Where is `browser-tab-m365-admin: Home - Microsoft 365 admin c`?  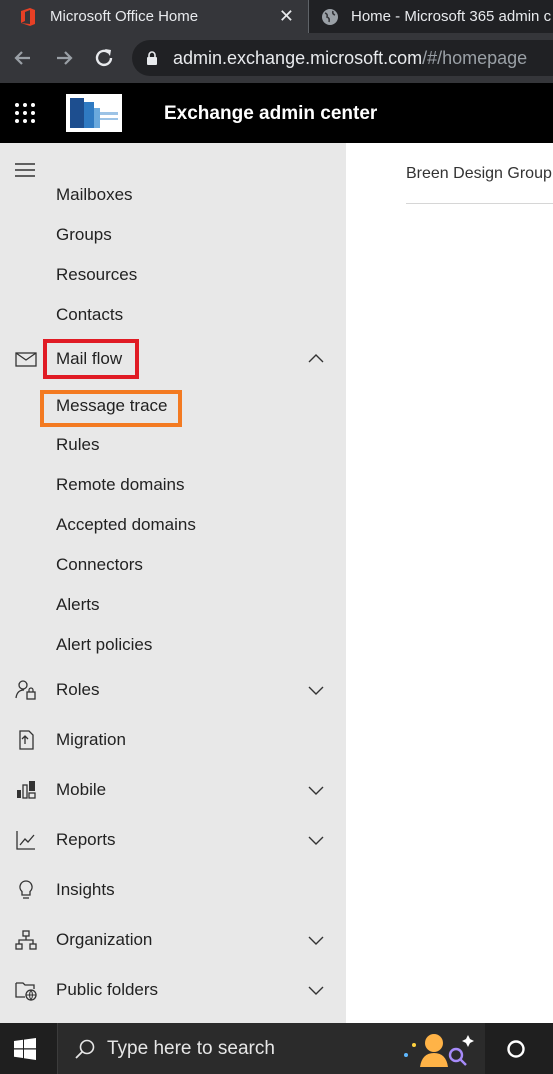 browser-tab-m365-admin: Home - Microsoft 365 admin c is located at coordinates (430, 16).